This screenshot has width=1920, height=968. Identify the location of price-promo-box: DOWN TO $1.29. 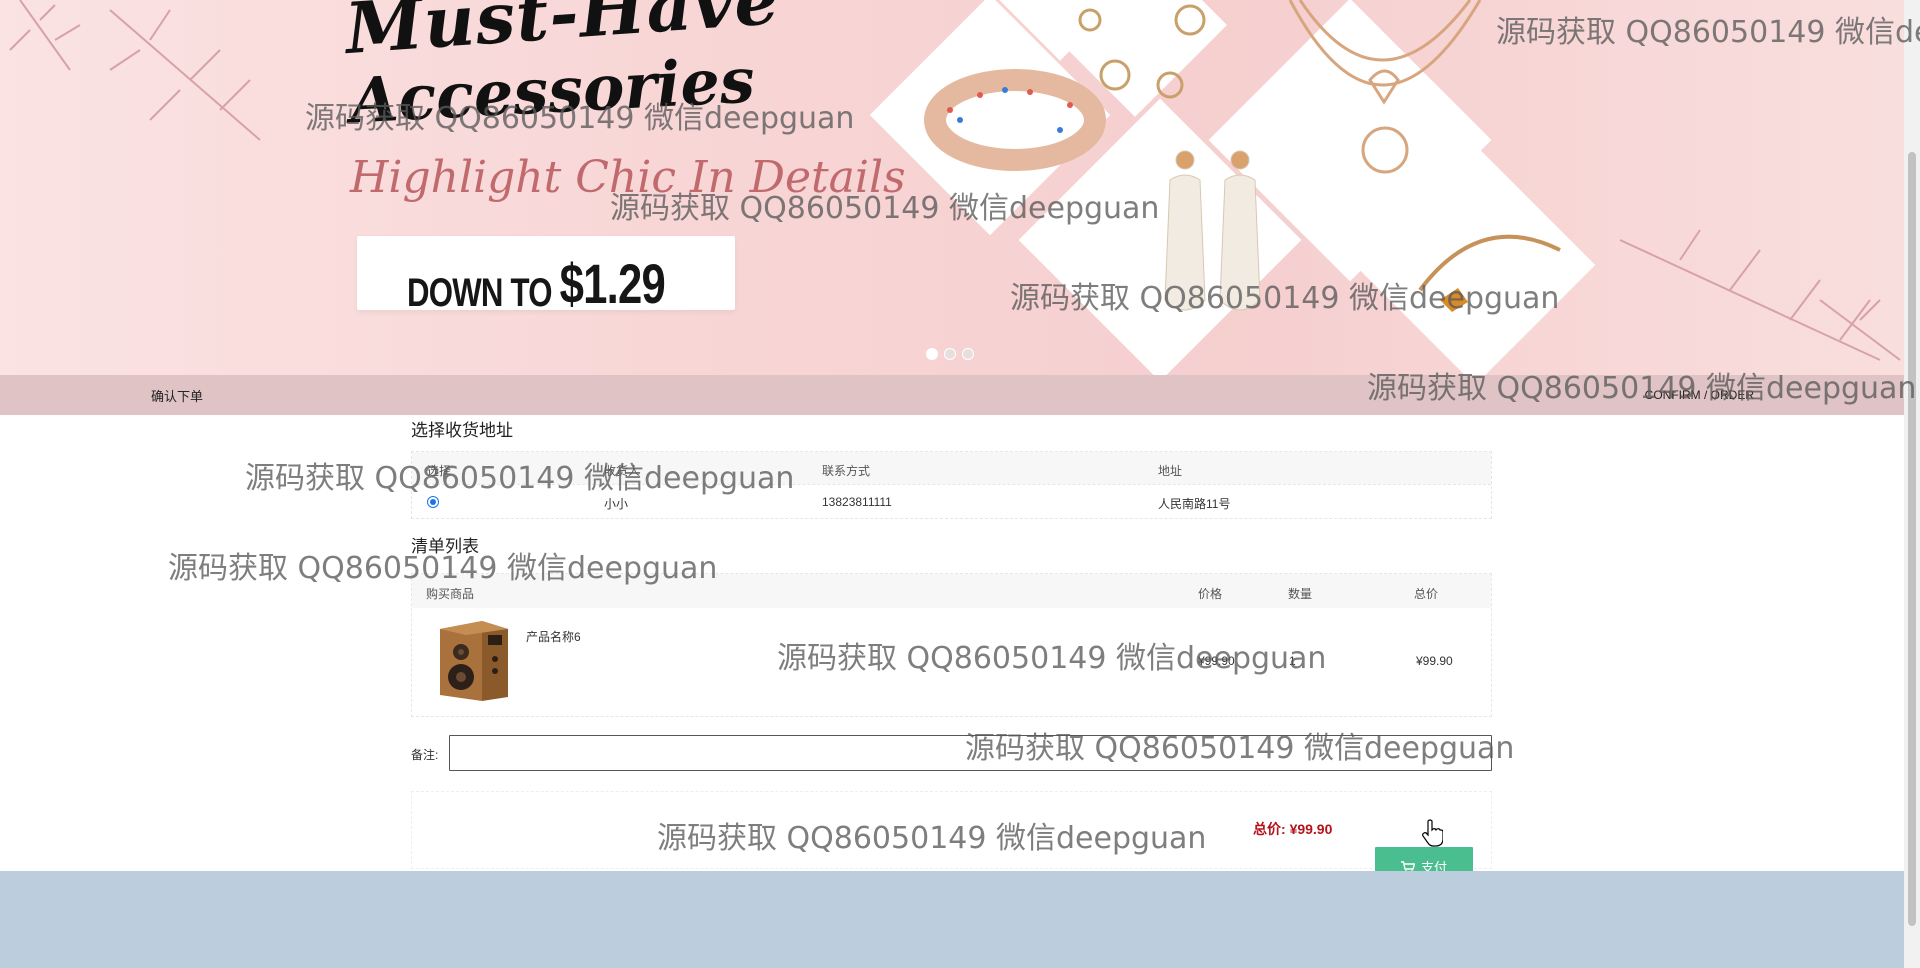
(546, 275).